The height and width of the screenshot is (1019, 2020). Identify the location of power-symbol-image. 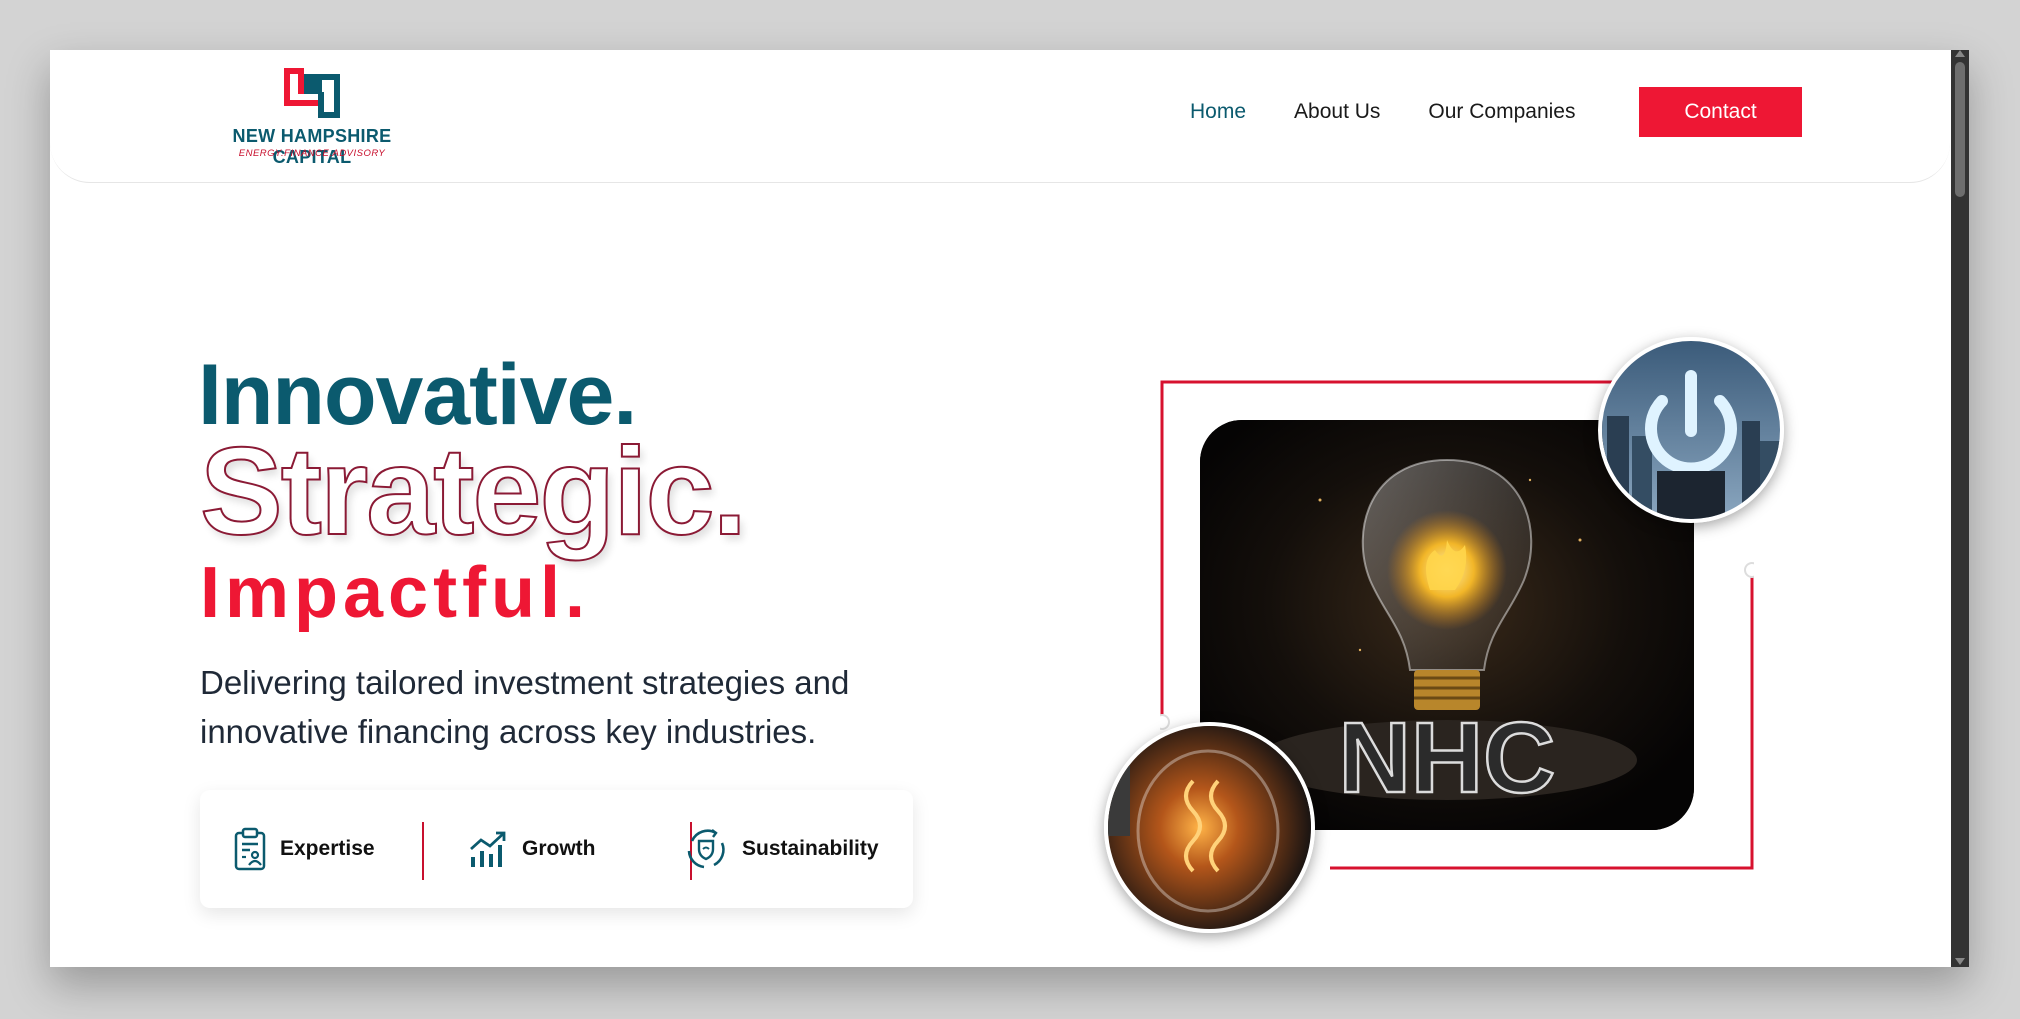
(1691, 430).